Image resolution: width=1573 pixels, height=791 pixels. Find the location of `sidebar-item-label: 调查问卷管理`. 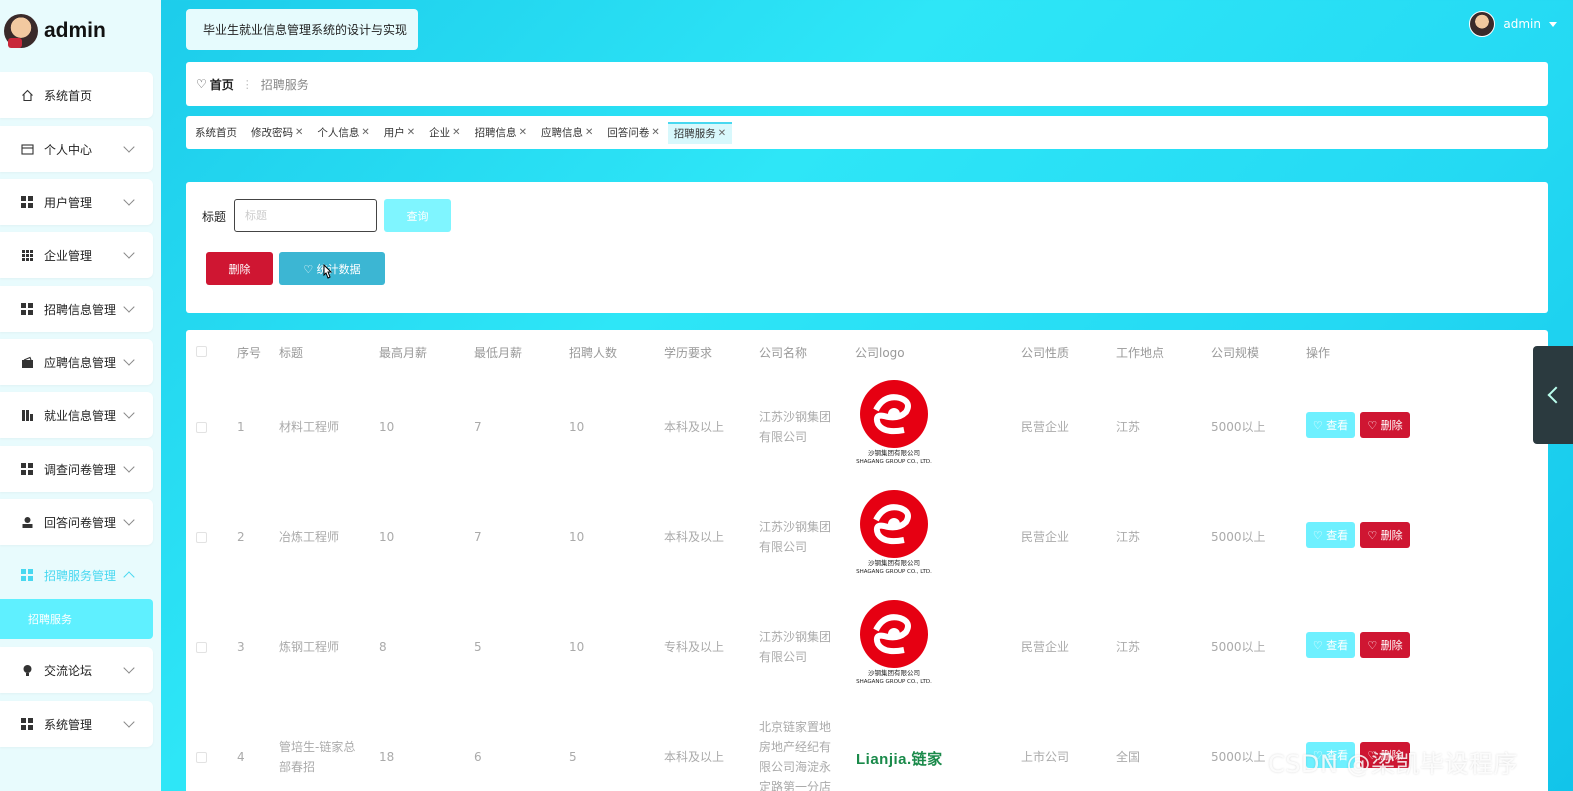

sidebar-item-label: 调查问卷管理 is located at coordinates (80, 469).